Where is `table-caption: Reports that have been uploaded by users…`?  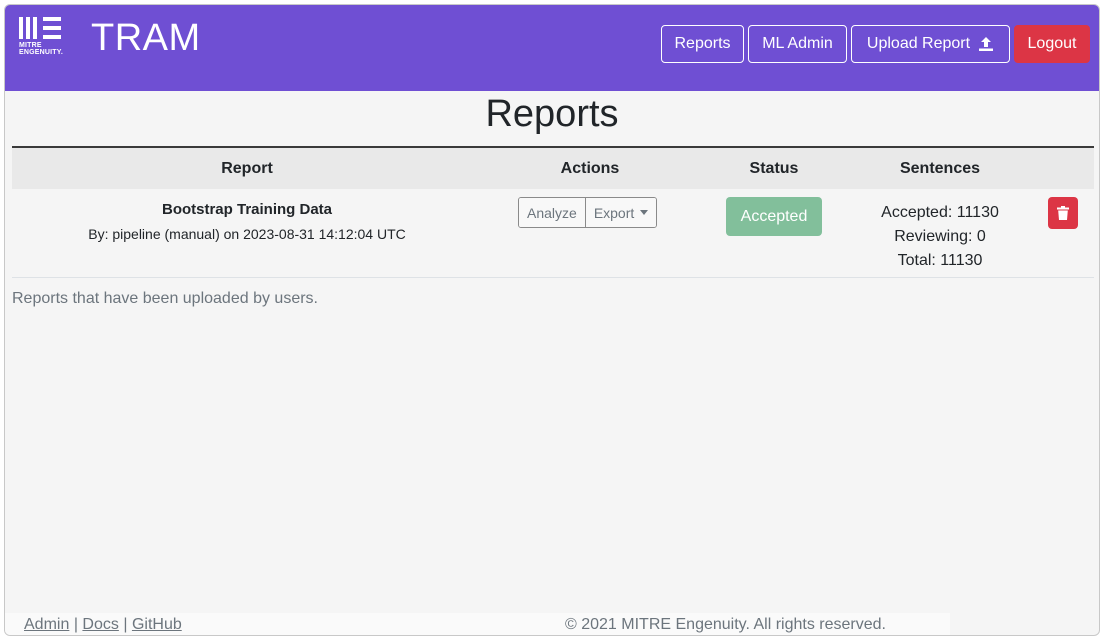
table-caption: Reports that have been uploaded by users… is located at coordinates (165, 298).